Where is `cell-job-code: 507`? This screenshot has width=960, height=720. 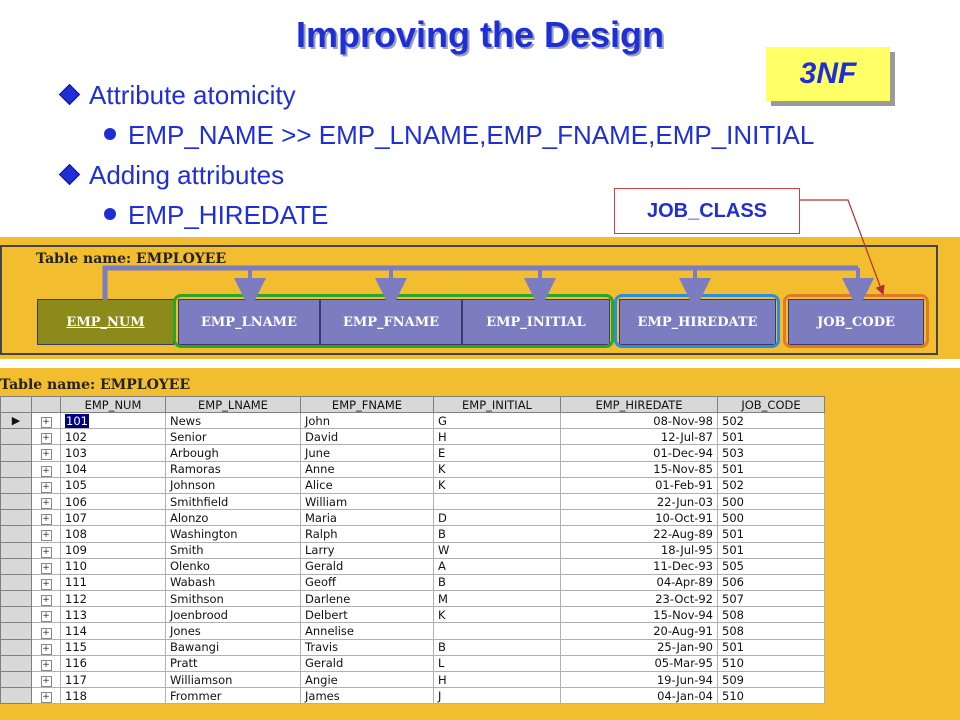 cell-job-code: 507 is located at coordinates (771, 599).